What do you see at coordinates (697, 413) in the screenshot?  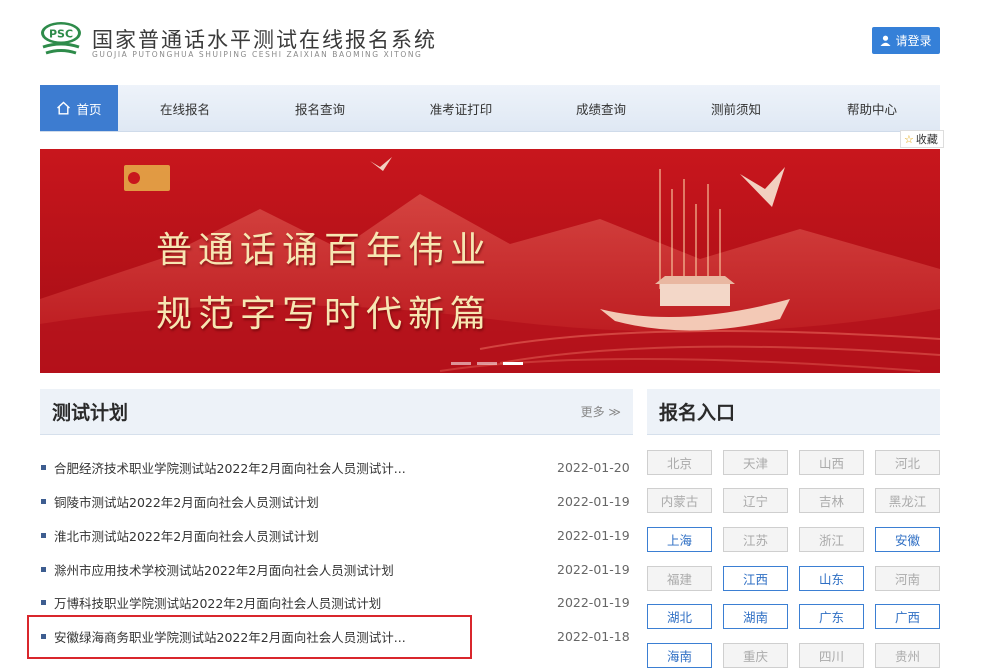 I see `signup-entry-title: 报名入口` at bounding box center [697, 413].